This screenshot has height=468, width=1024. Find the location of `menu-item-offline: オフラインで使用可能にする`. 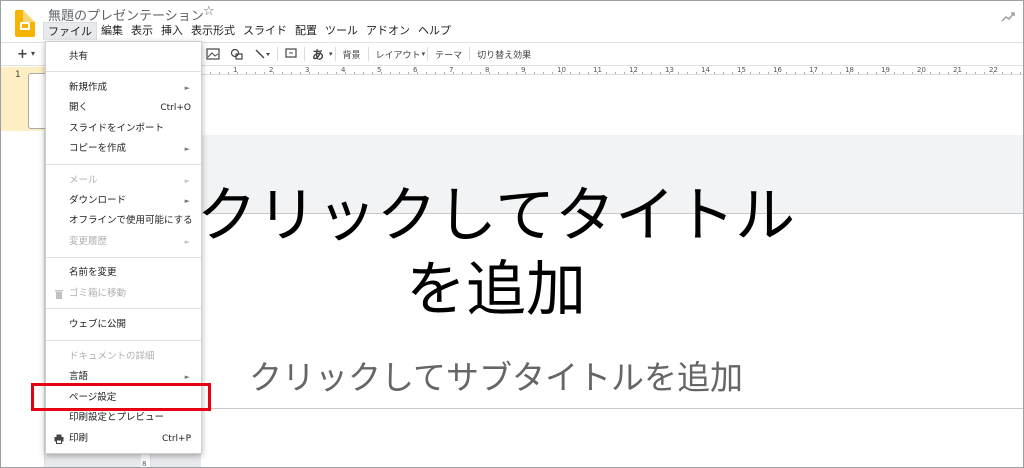

menu-item-offline: オフラインで使用可能にする is located at coordinates (123, 221).